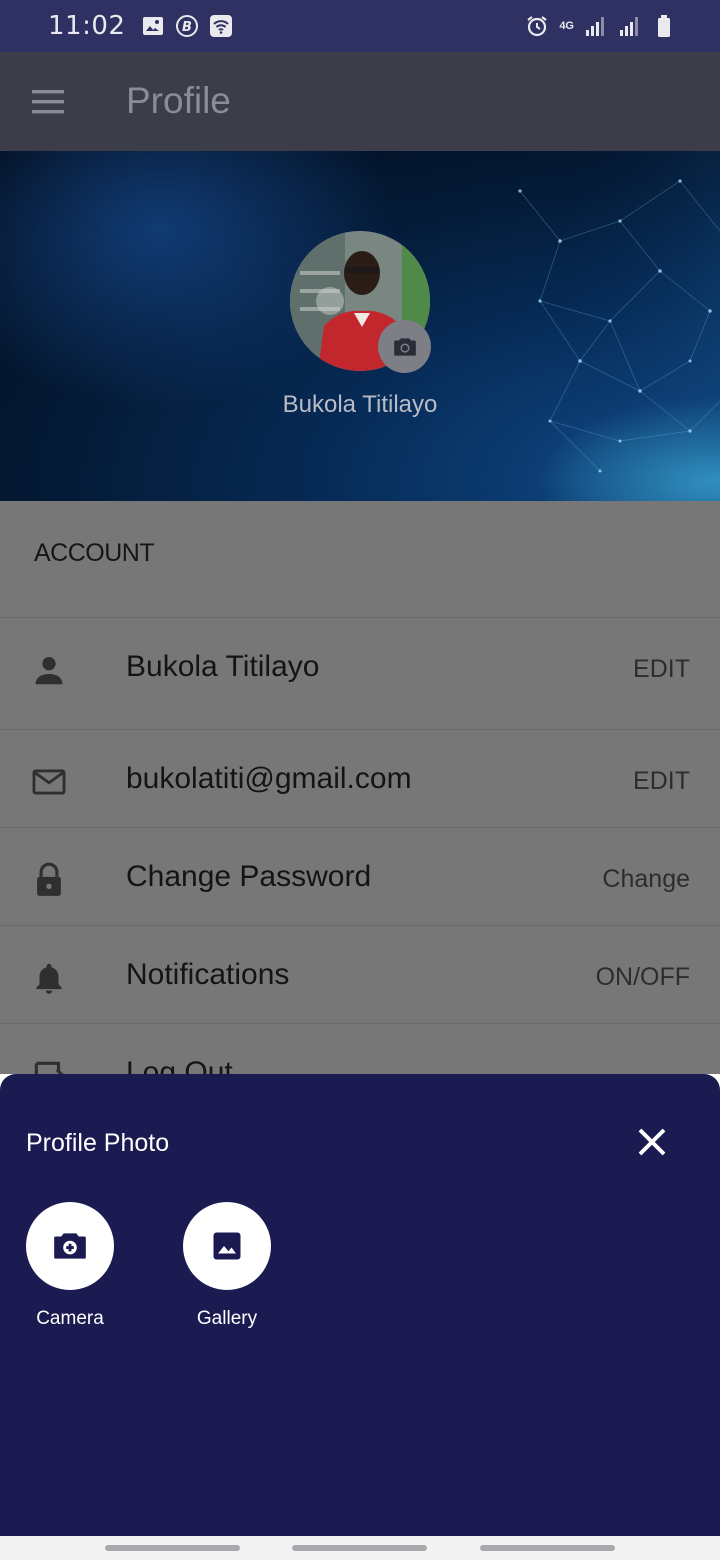 The image size is (720, 1560). I want to click on close-icon, so click(652, 1142).